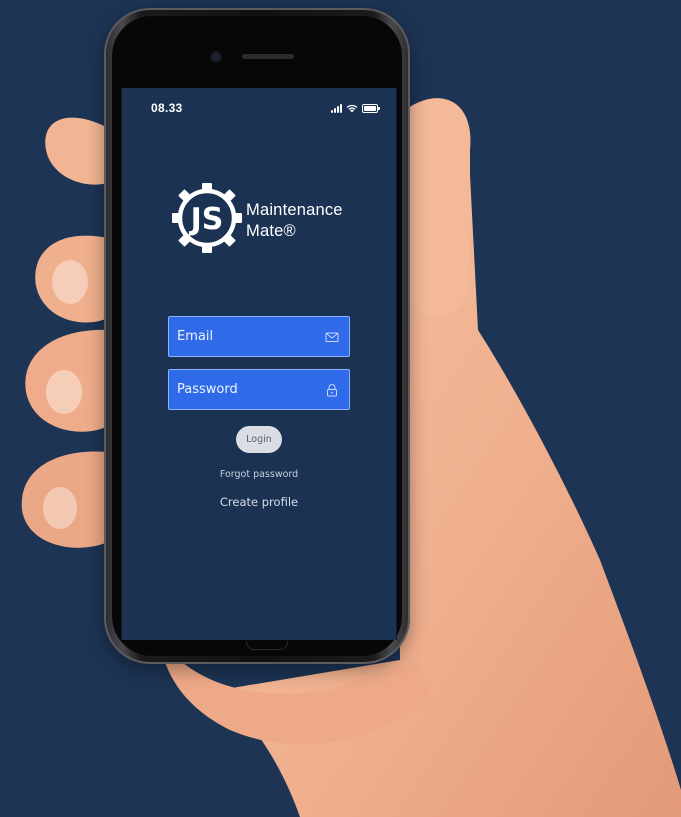 The width and height of the screenshot is (681, 817). I want to click on email-input, so click(259, 336).